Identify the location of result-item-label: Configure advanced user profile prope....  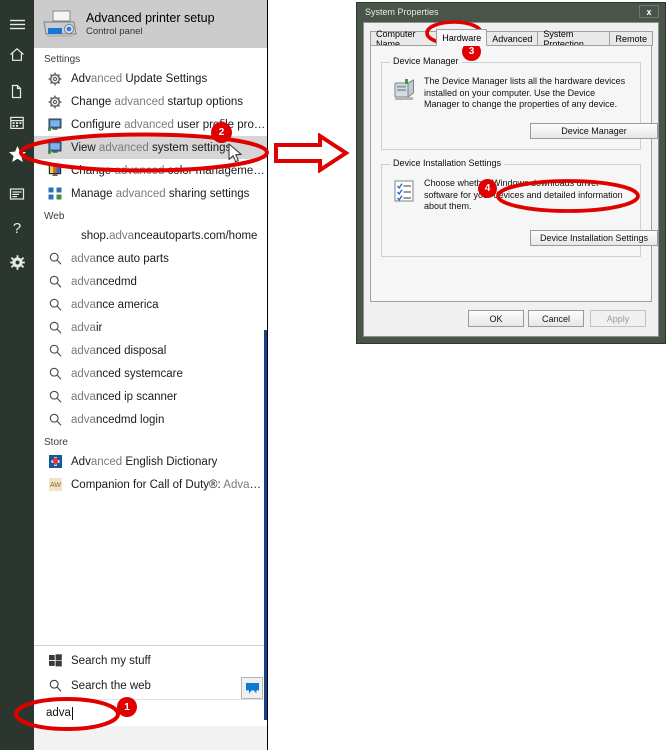
(169, 124).